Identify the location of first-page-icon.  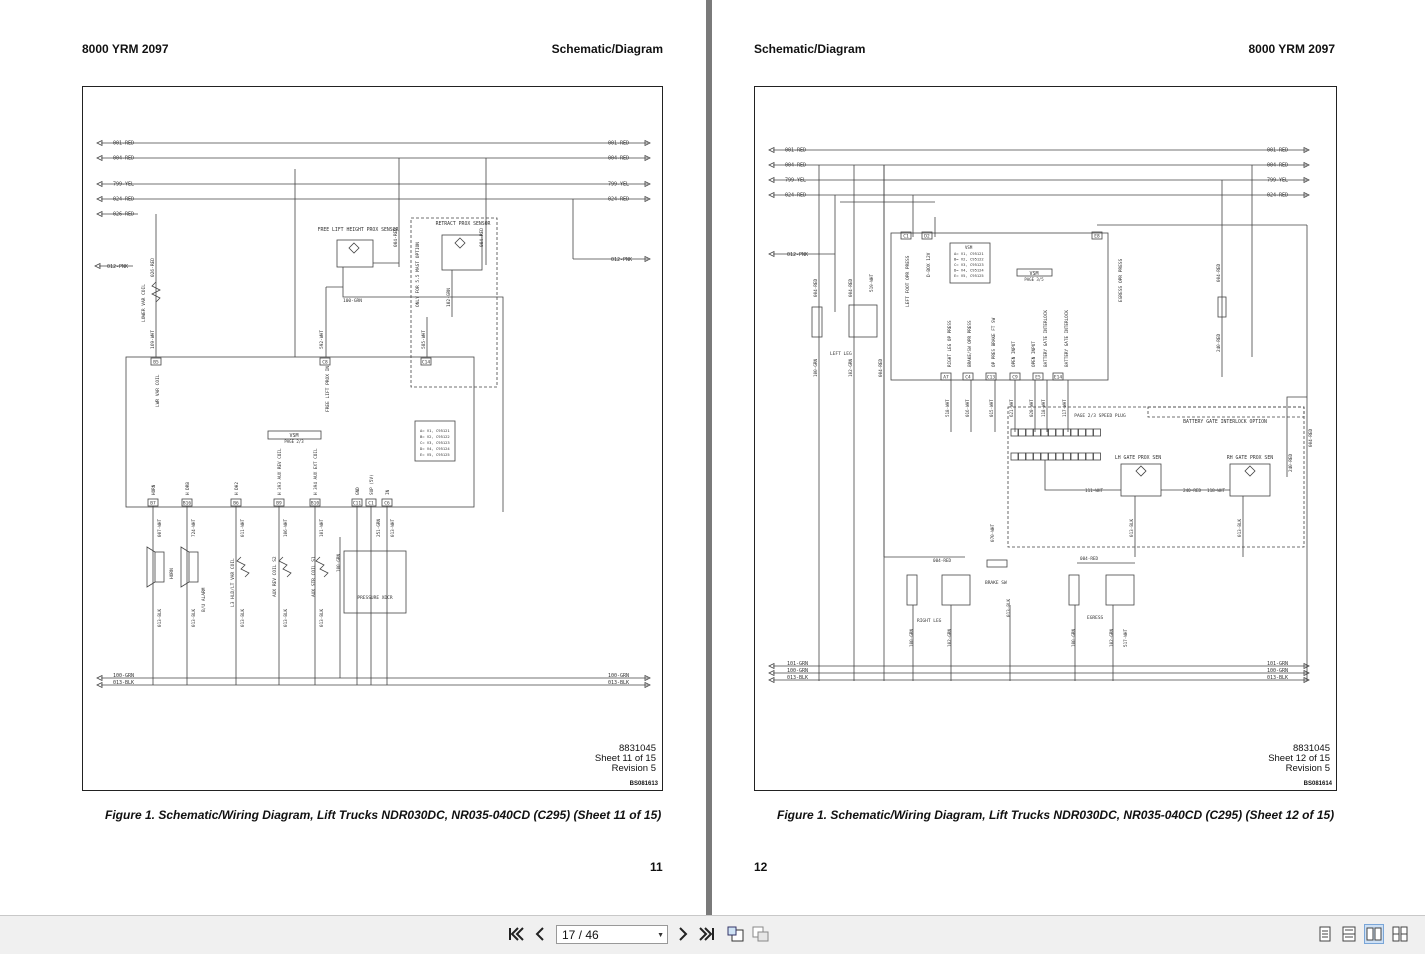
(516, 934).